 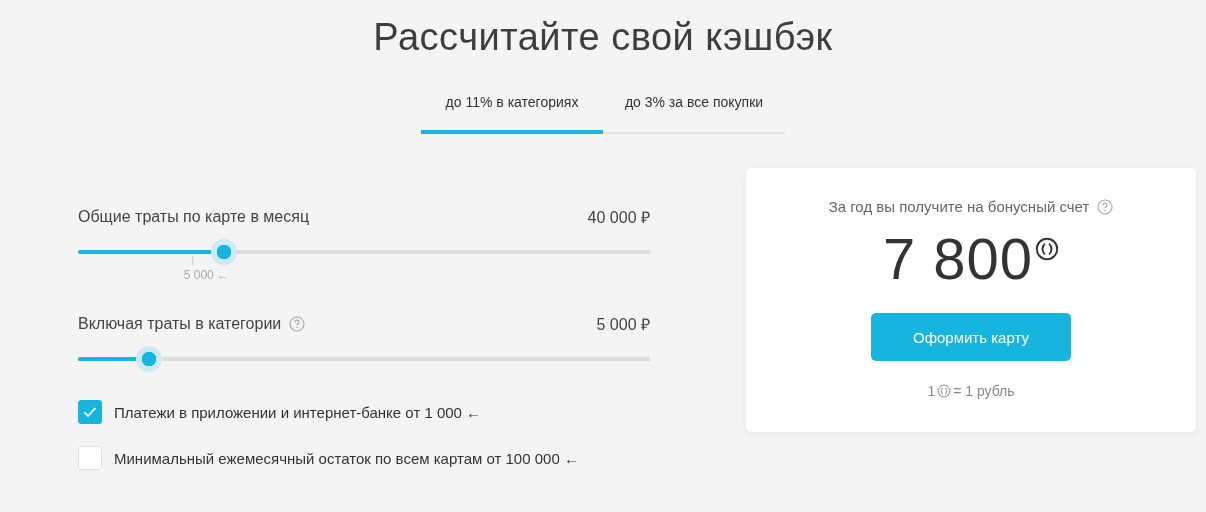 What do you see at coordinates (984, 391) in the screenshot?
I see `rate-text: = 1 рубль` at bounding box center [984, 391].